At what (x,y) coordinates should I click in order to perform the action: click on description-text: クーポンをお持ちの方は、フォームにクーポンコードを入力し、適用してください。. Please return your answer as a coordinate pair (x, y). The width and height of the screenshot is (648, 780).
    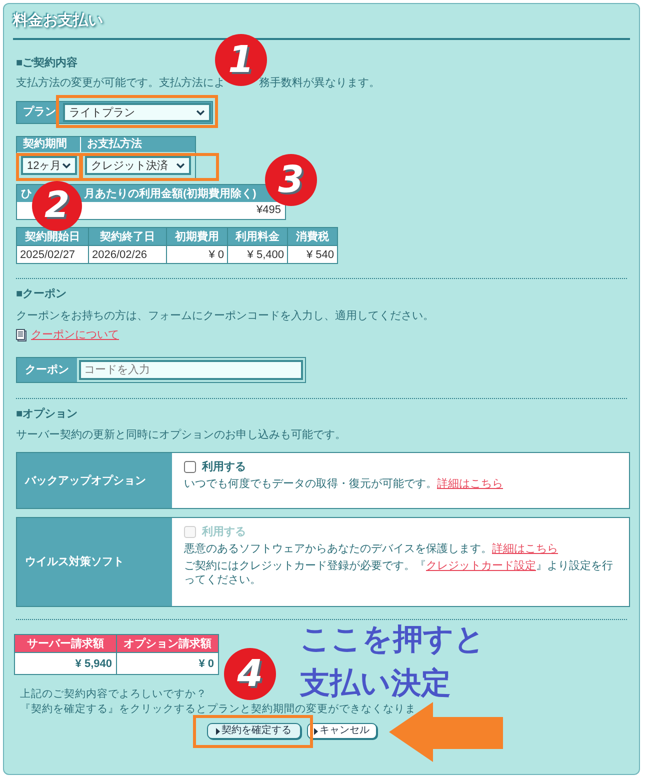
    Looking at the image, I should click on (225, 316).